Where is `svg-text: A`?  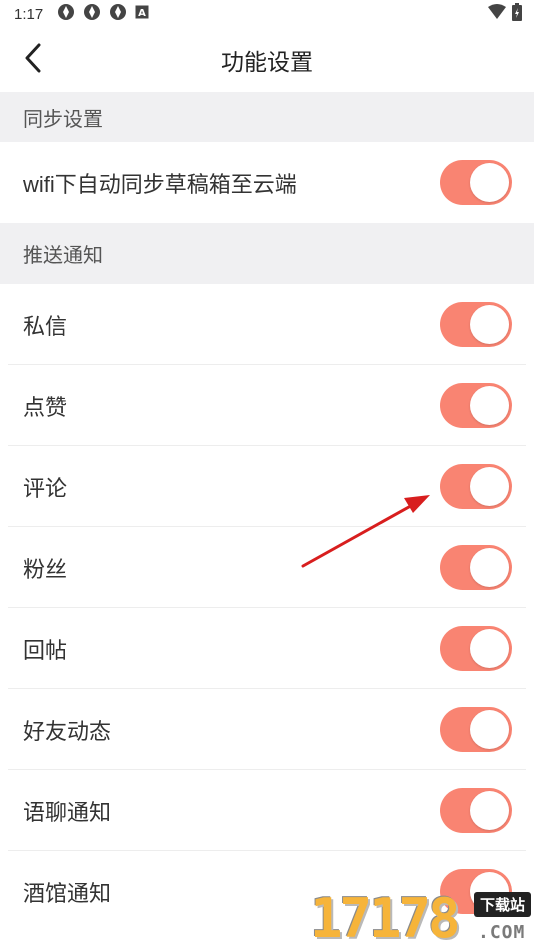 svg-text: A is located at coordinates (142, 13).